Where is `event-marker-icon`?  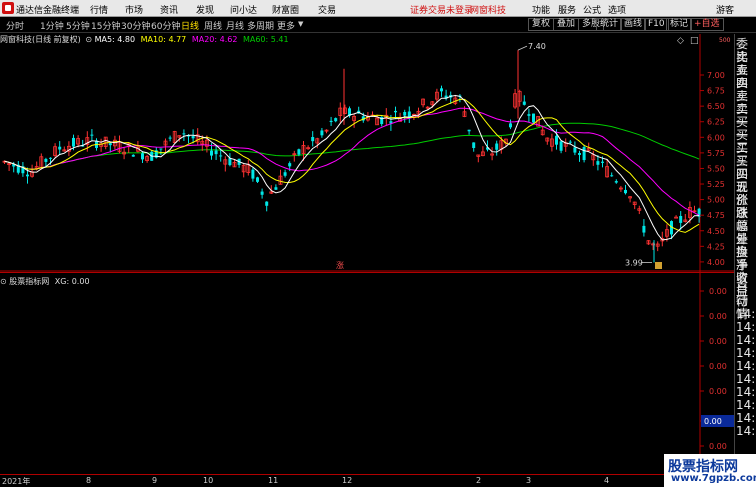 event-marker-icon is located at coordinates (658, 265).